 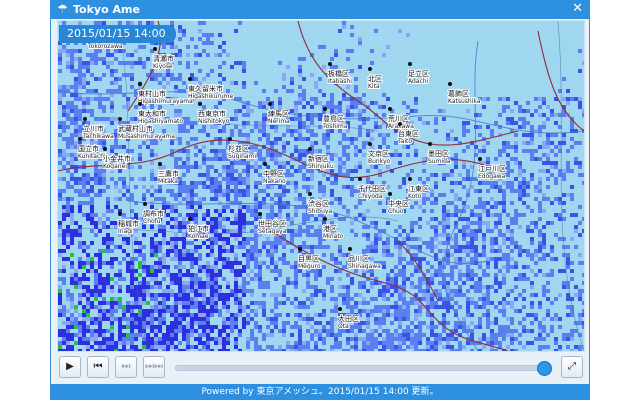 I want to click on close-icon: ✕, so click(x=577, y=8).